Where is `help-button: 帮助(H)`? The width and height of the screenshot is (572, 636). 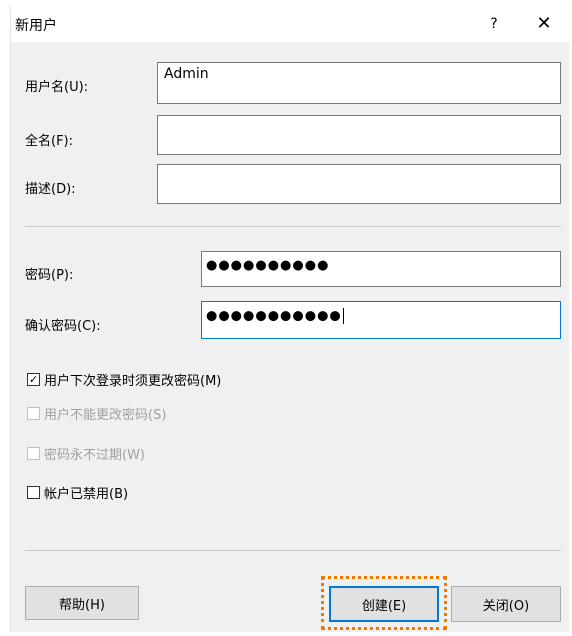
help-button: 帮助(H) is located at coordinates (82, 603).